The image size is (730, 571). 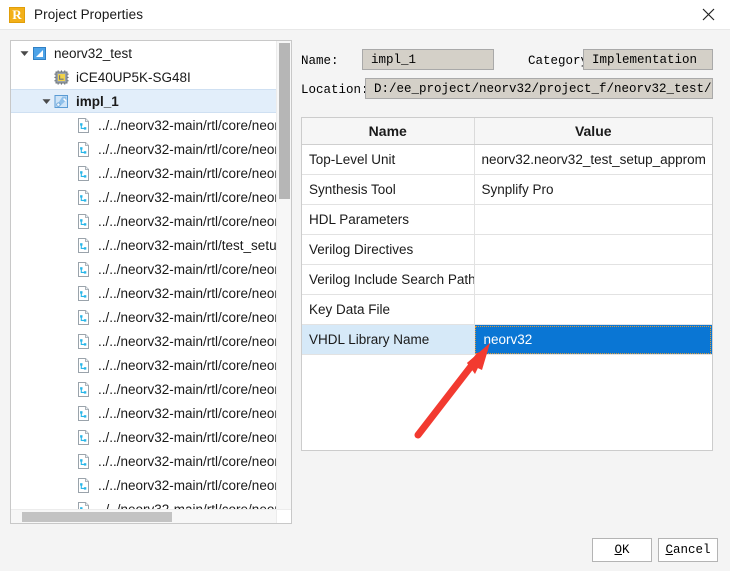 What do you see at coordinates (593, 159) in the screenshot?
I see `property-value-cell: neorv32.neorv32_test_setup_approm` at bounding box center [593, 159].